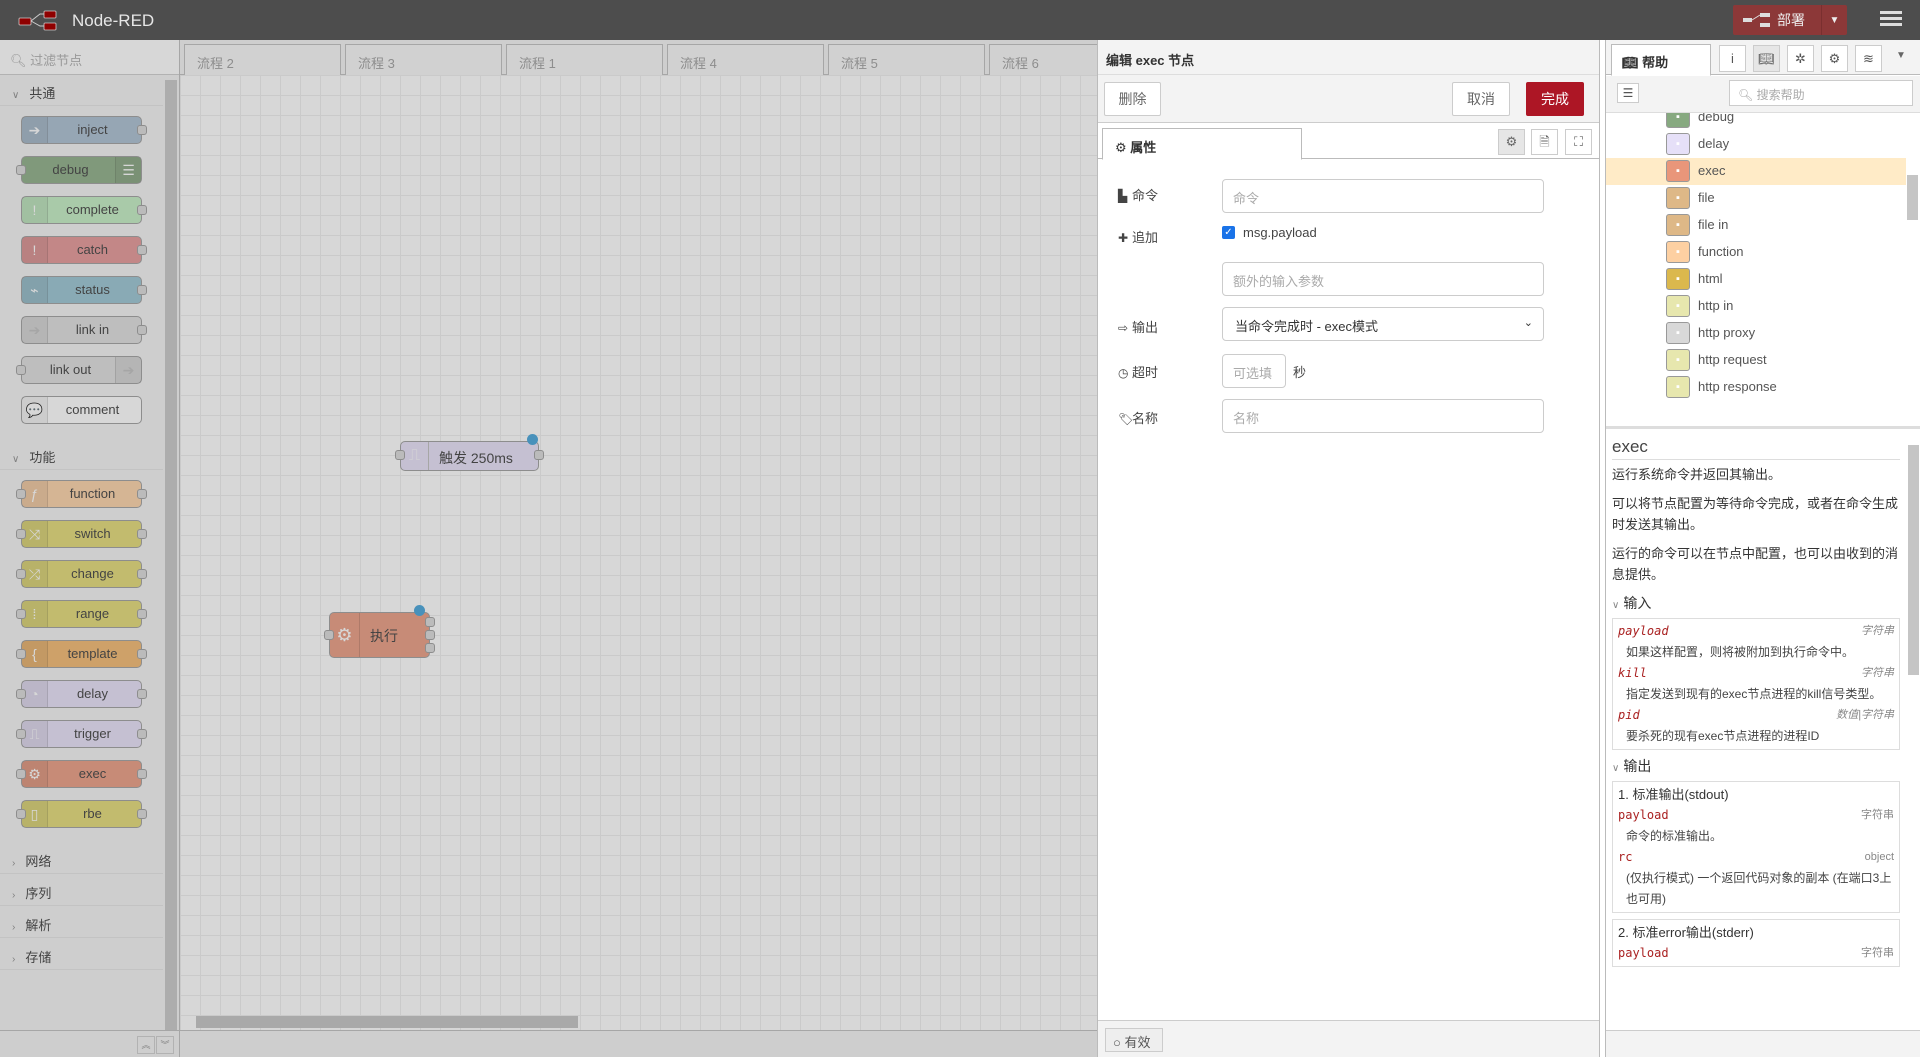 The width and height of the screenshot is (1920, 1057). Describe the element at coordinates (1756, 122) in the screenshot. I see `help-list-item: ▪ debug` at that location.